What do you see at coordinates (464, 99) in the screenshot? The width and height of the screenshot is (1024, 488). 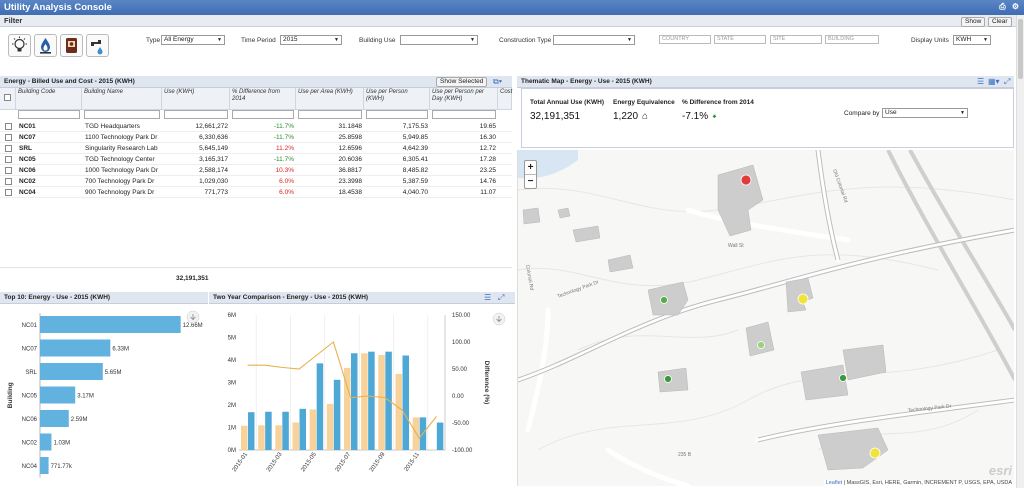 I see `col-use-per-person-day: Use per Person per Day (KWH)` at bounding box center [464, 99].